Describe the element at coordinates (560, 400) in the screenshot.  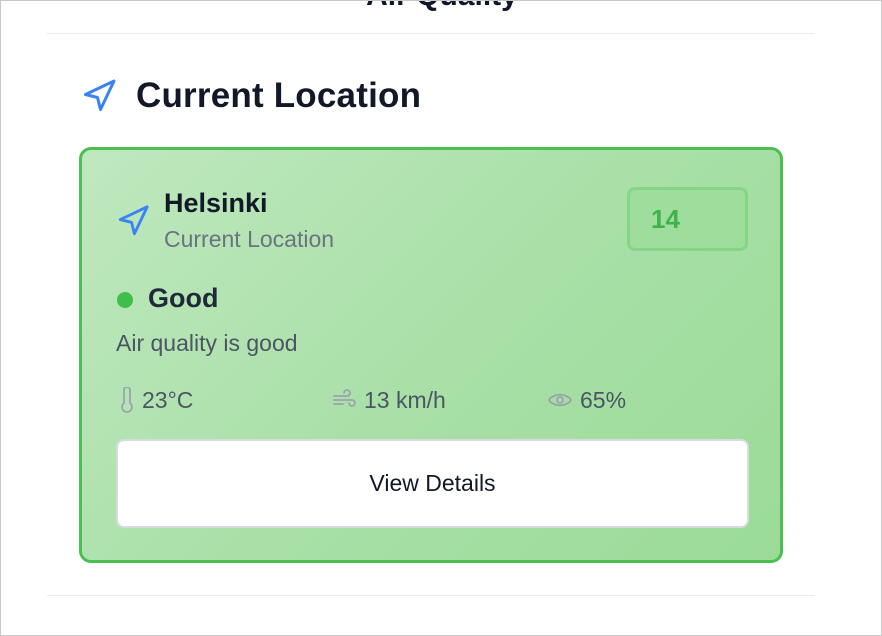
I see `eye-icon` at that location.